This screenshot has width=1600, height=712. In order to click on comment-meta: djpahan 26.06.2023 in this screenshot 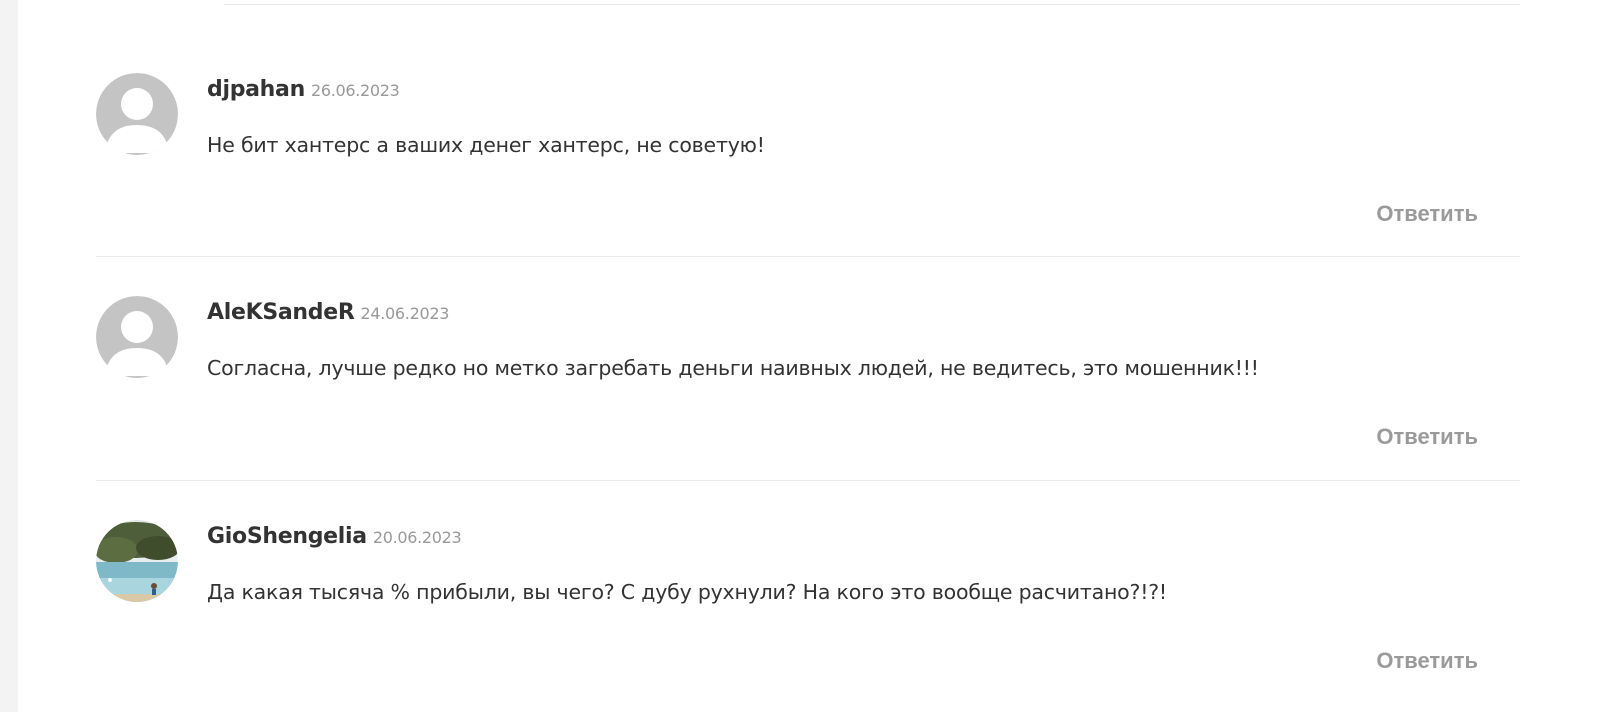, I will do `click(303, 91)`.